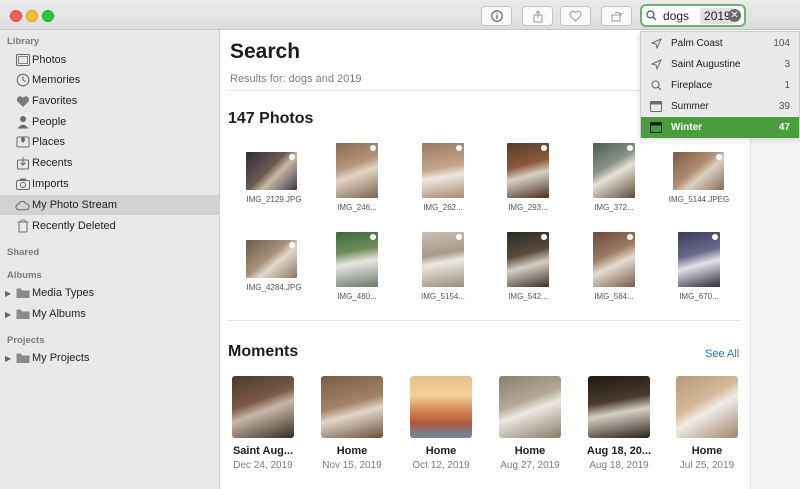  I want to click on photos-icon, so click(22, 60).